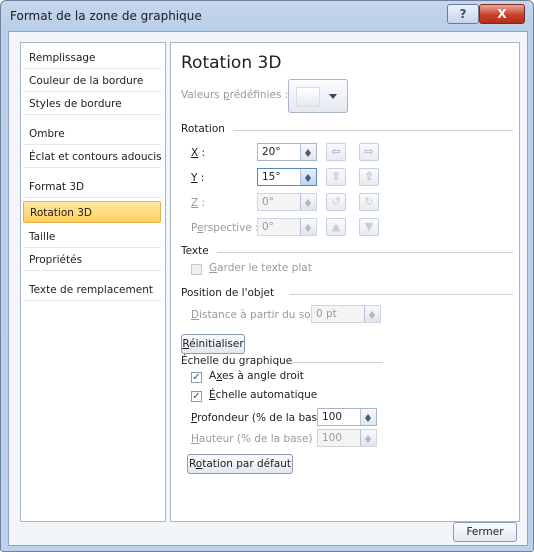  Describe the element at coordinates (373, 130) in the screenshot. I see `rotation-group-divider` at that location.